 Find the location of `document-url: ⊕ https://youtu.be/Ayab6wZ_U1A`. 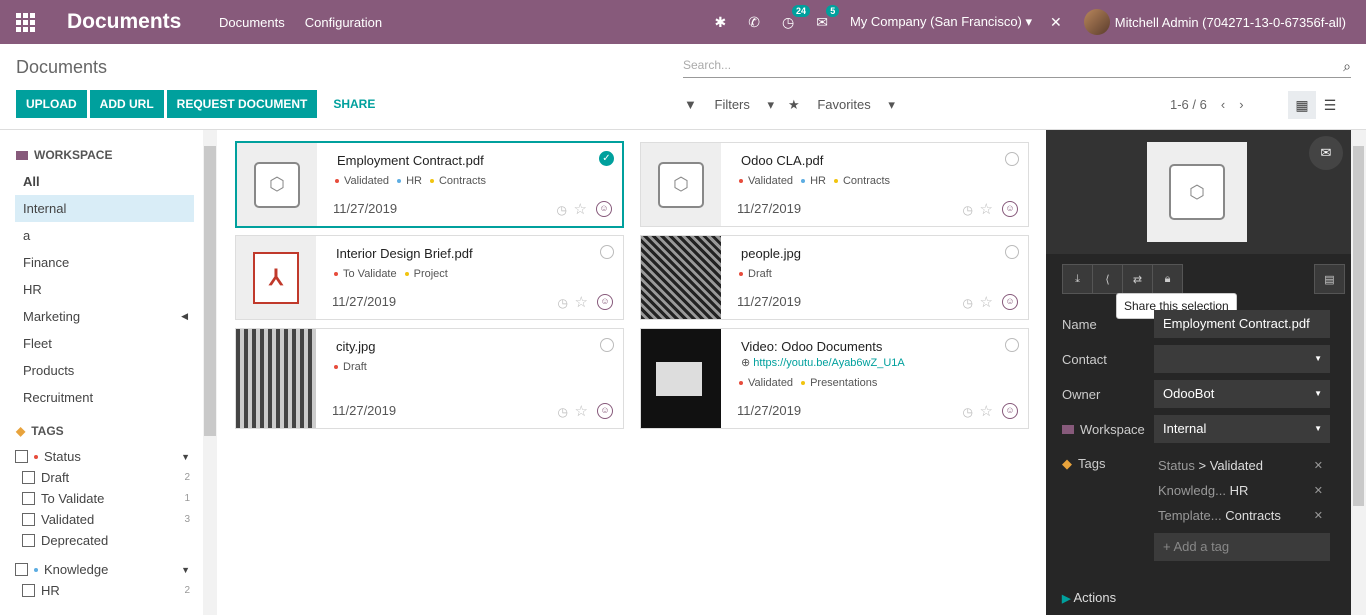

document-url: ⊕ https://youtu.be/Ayab6wZ_U1A is located at coordinates (823, 362).